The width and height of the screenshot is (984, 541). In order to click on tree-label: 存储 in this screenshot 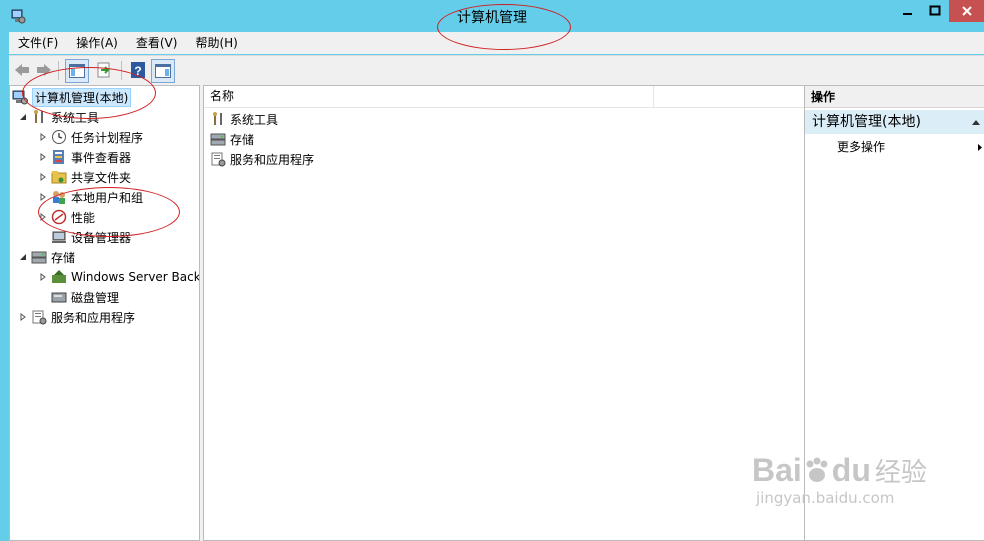, I will do `click(63, 257)`.